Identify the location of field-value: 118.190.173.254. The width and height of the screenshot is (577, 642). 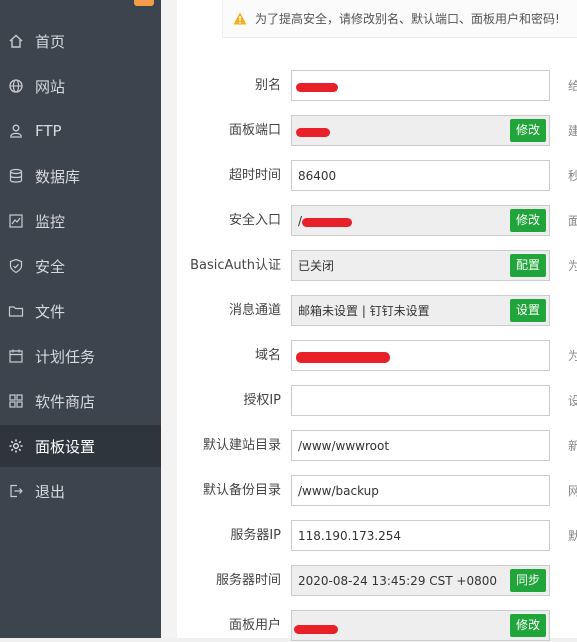
(350, 535).